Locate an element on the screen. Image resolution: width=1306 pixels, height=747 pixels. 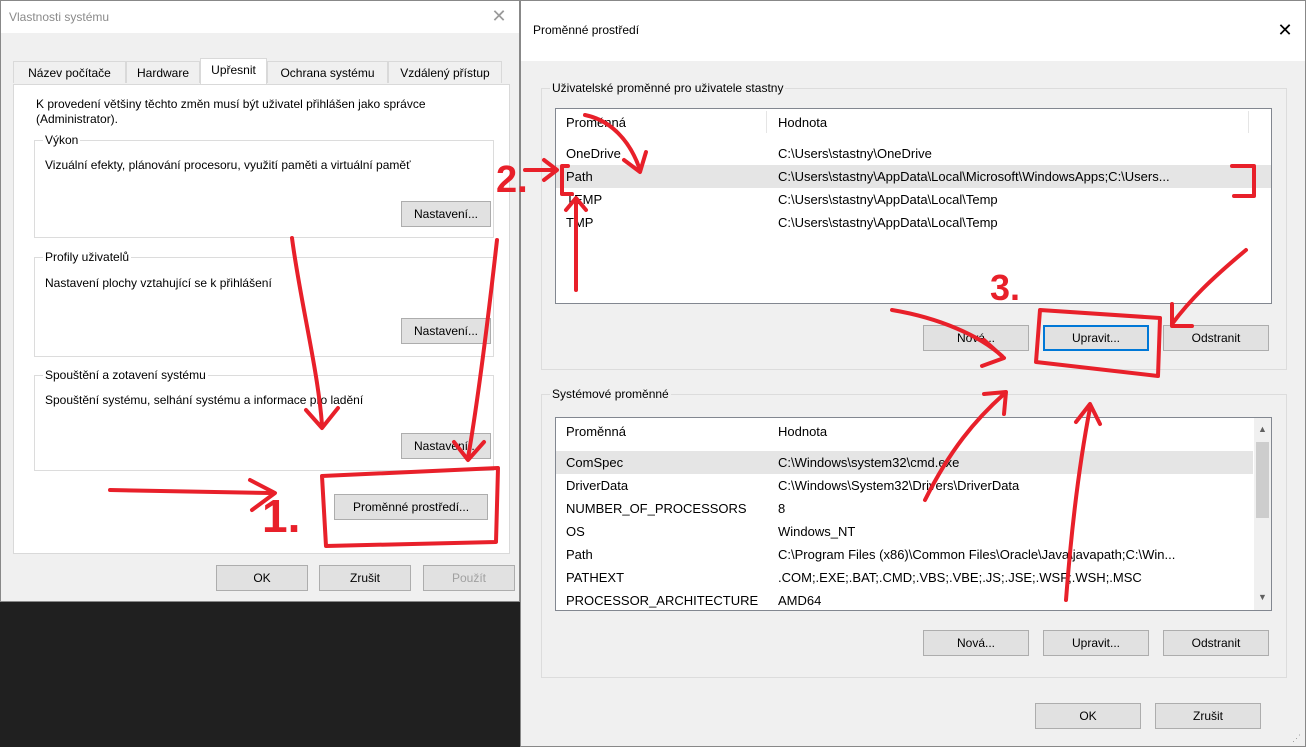
system-variables-label: Systémové proměnné is located at coordinates (610, 394).